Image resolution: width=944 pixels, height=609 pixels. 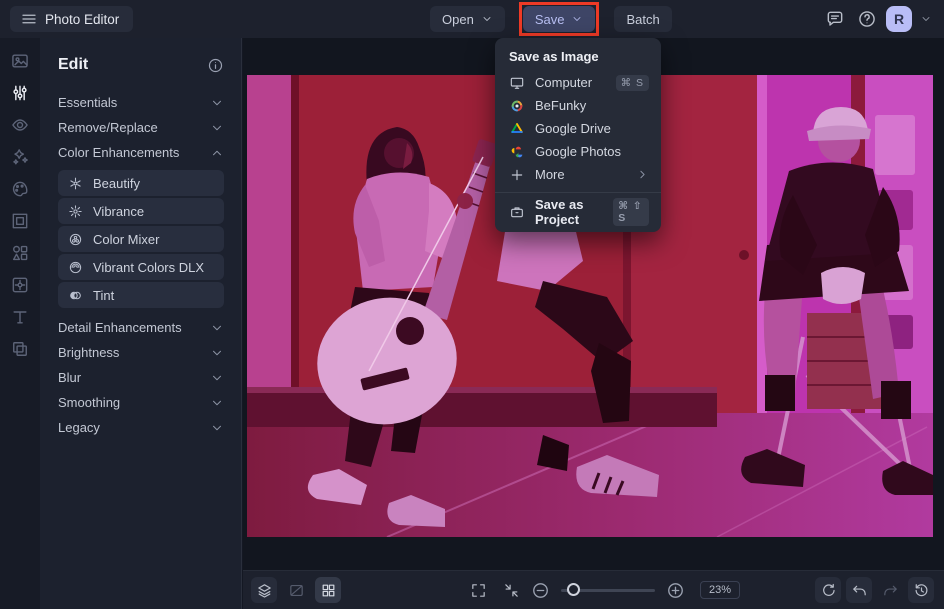 What do you see at coordinates (141, 102) in the screenshot?
I see `section-essentials: Essentials` at bounding box center [141, 102].